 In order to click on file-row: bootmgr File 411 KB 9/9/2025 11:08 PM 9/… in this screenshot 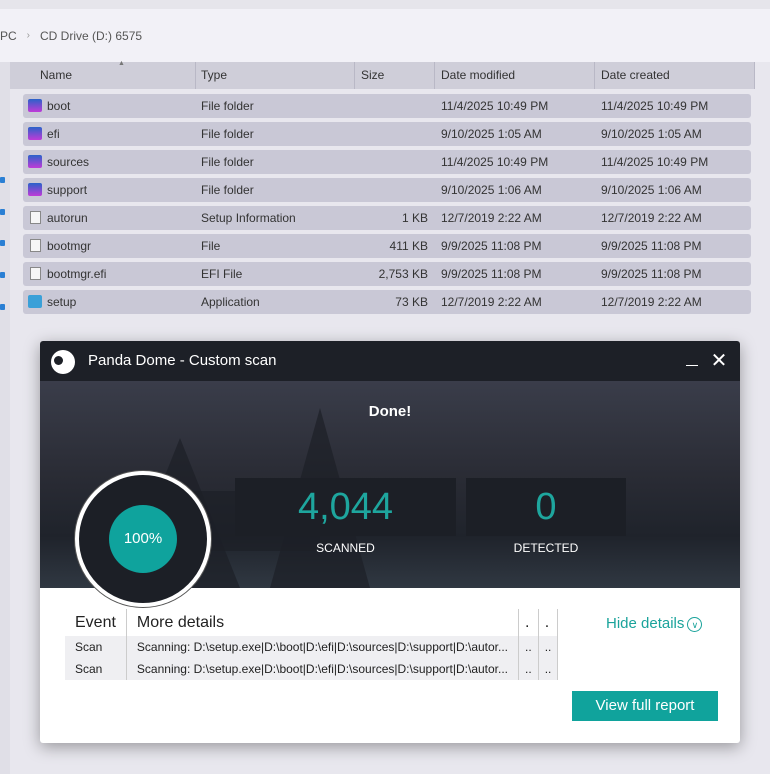, I will do `click(387, 246)`.